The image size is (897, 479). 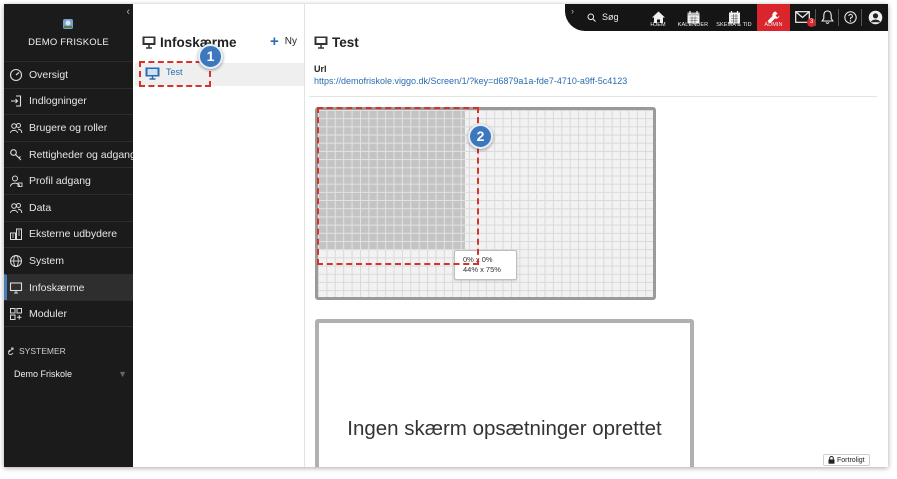 I want to click on lock-icon, so click(x=831, y=460).